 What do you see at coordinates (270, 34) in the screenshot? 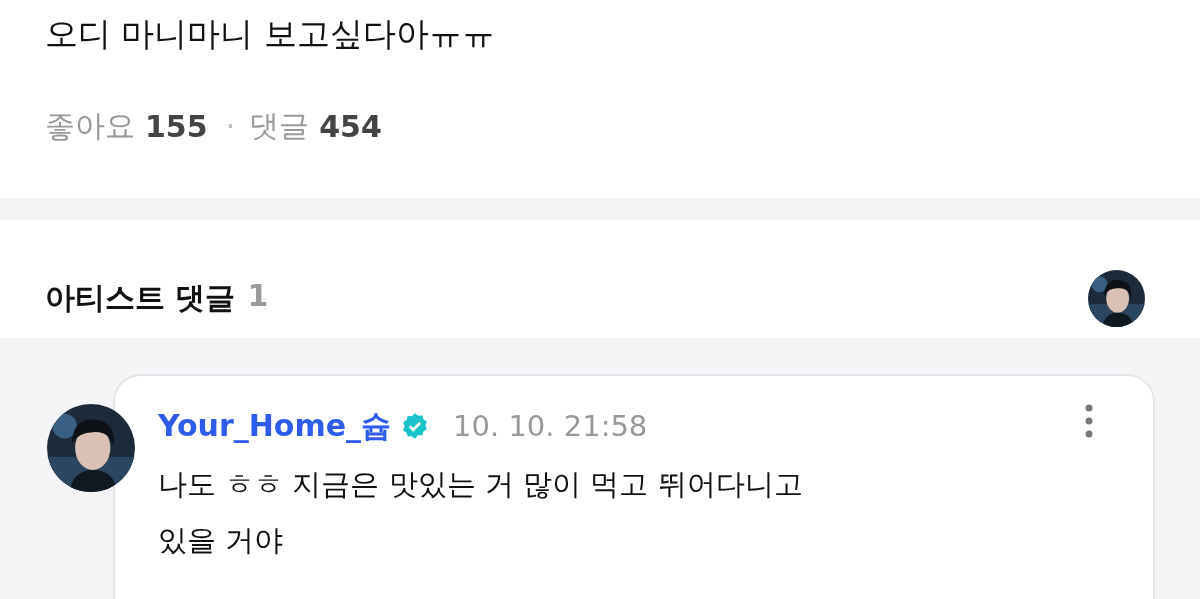
I see `post-text: 오디 마니마니 보고싶다아ㅠㅠ` at bounding box center [270, 34].